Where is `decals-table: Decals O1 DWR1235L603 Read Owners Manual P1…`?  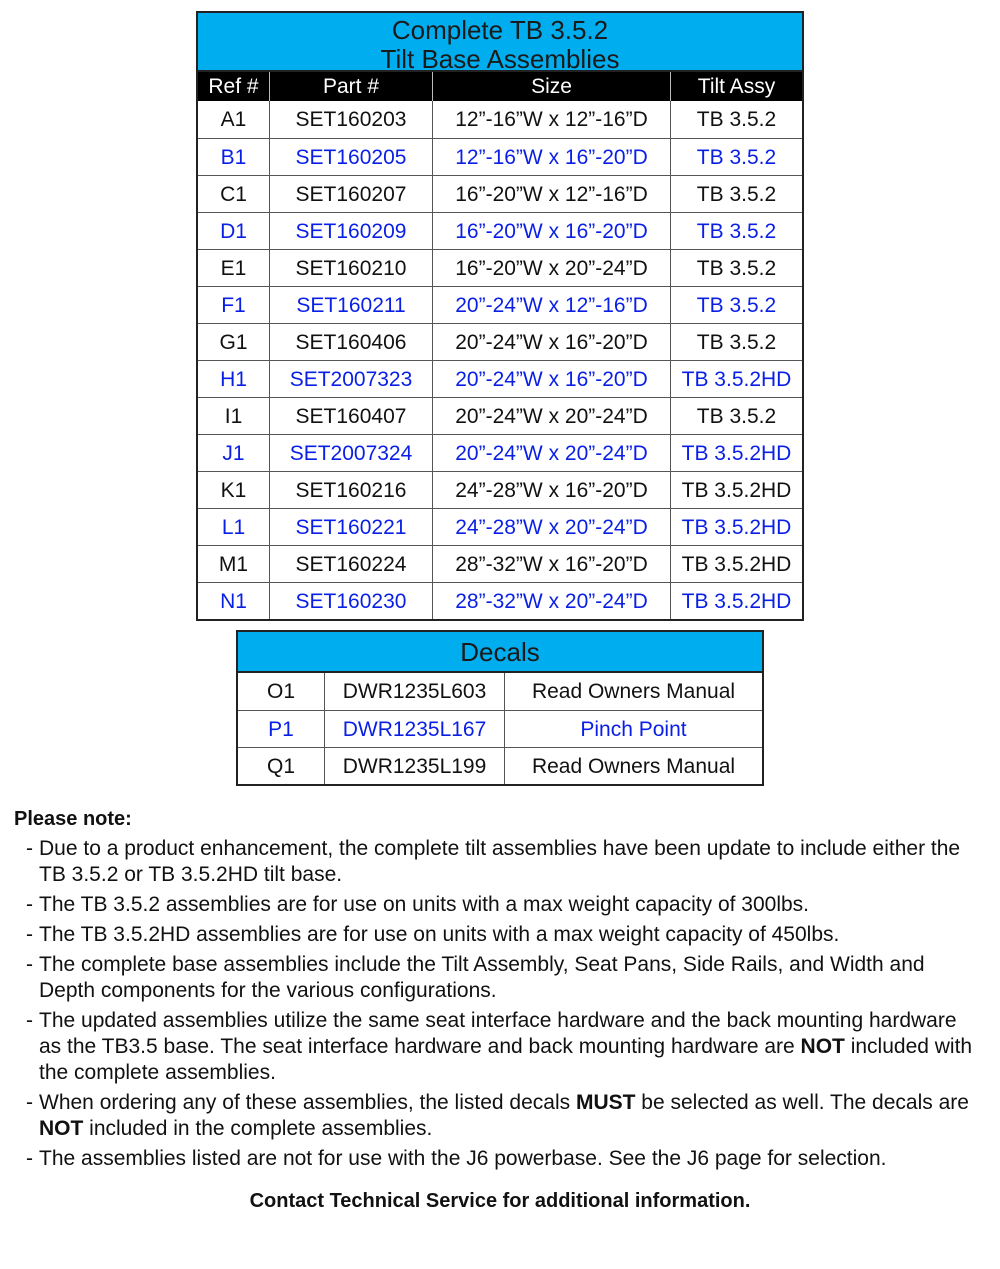 decals-table: Decals O1 DWR1235L603 Read Owners Manual P1… is located at coordinates (500, 708).